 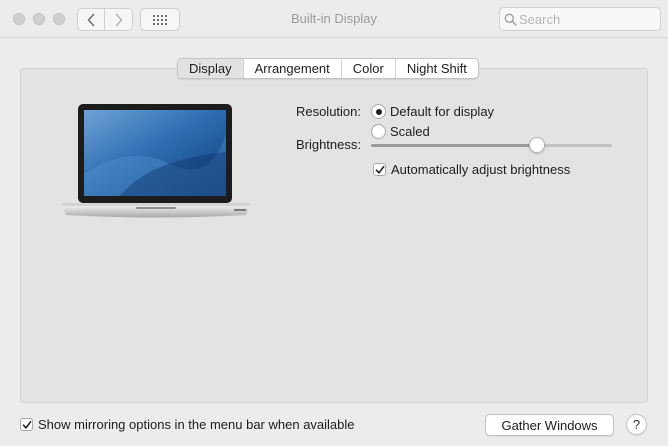 I want to click on brightness-slider, so click(x=491, y=145).